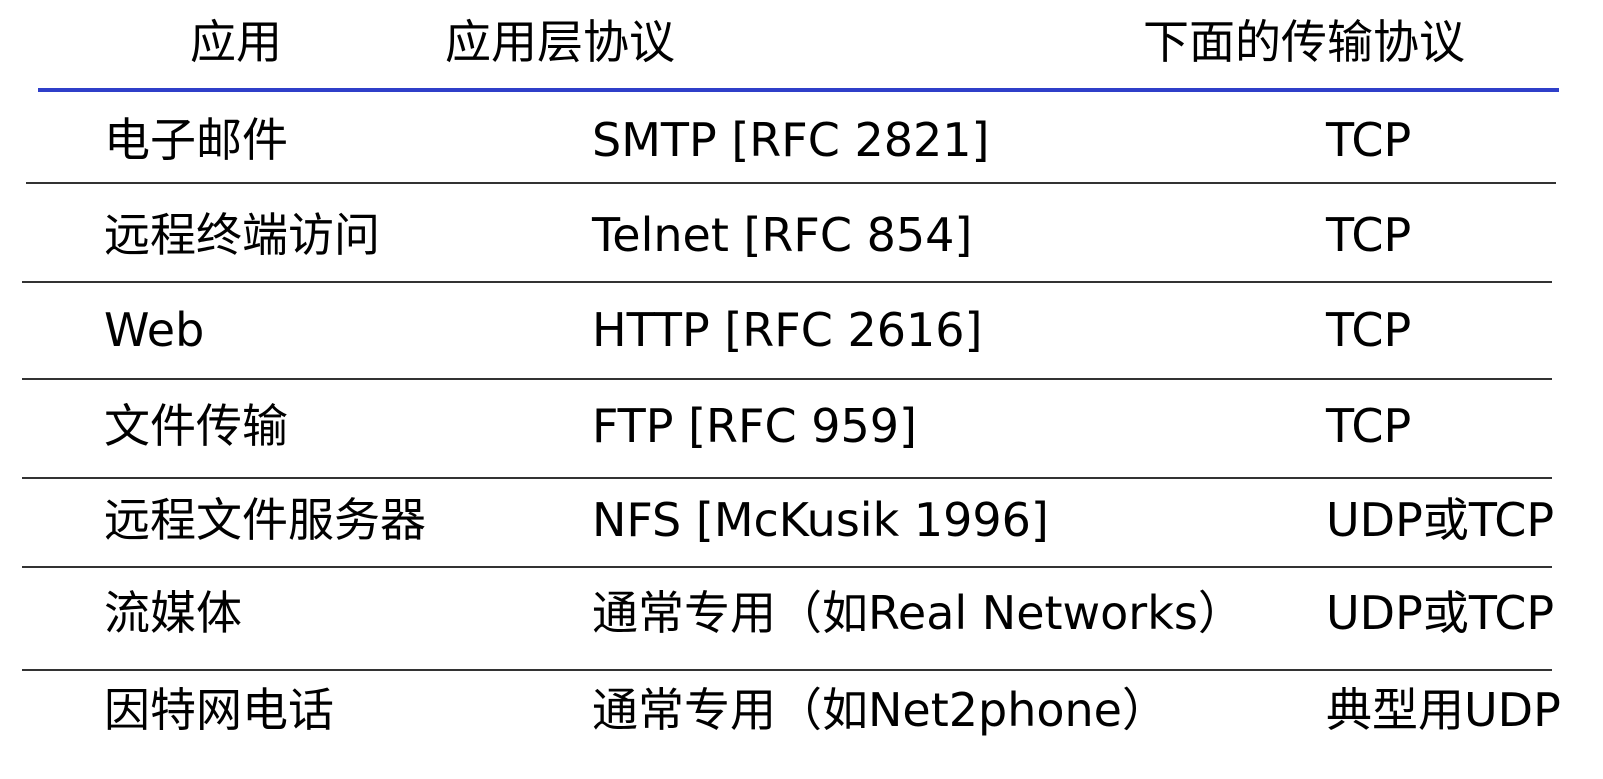 This screenshot has height=779, width=1603. Describe the element at coordinates (791, 140) in the screenshot. I see `protocol-cell: SMTP [RFC 2821]` at that location.